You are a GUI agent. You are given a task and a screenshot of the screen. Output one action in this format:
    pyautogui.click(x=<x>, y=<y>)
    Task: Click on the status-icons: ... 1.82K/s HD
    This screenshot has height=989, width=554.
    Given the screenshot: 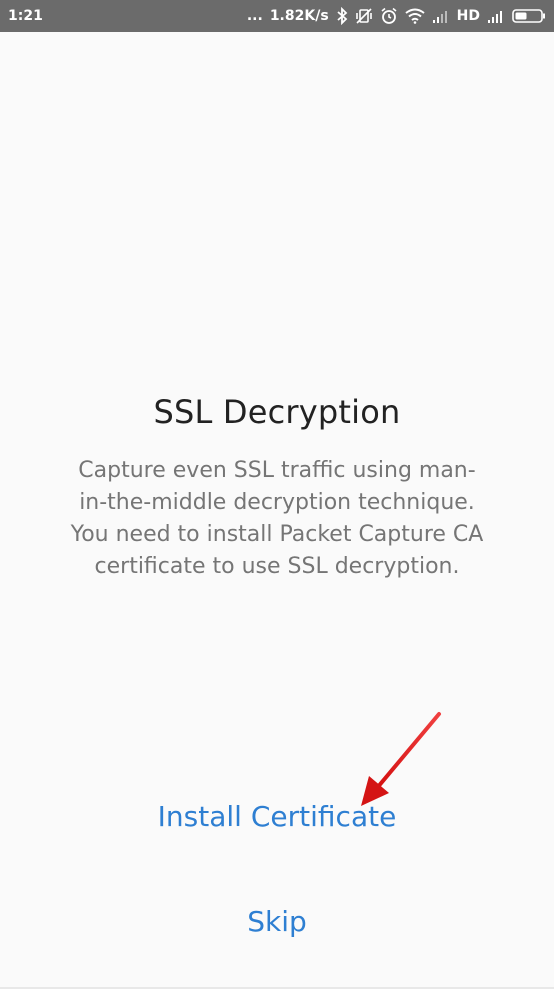 What is the action you would take?
    pyautogui.click(x=396, y=16)
    